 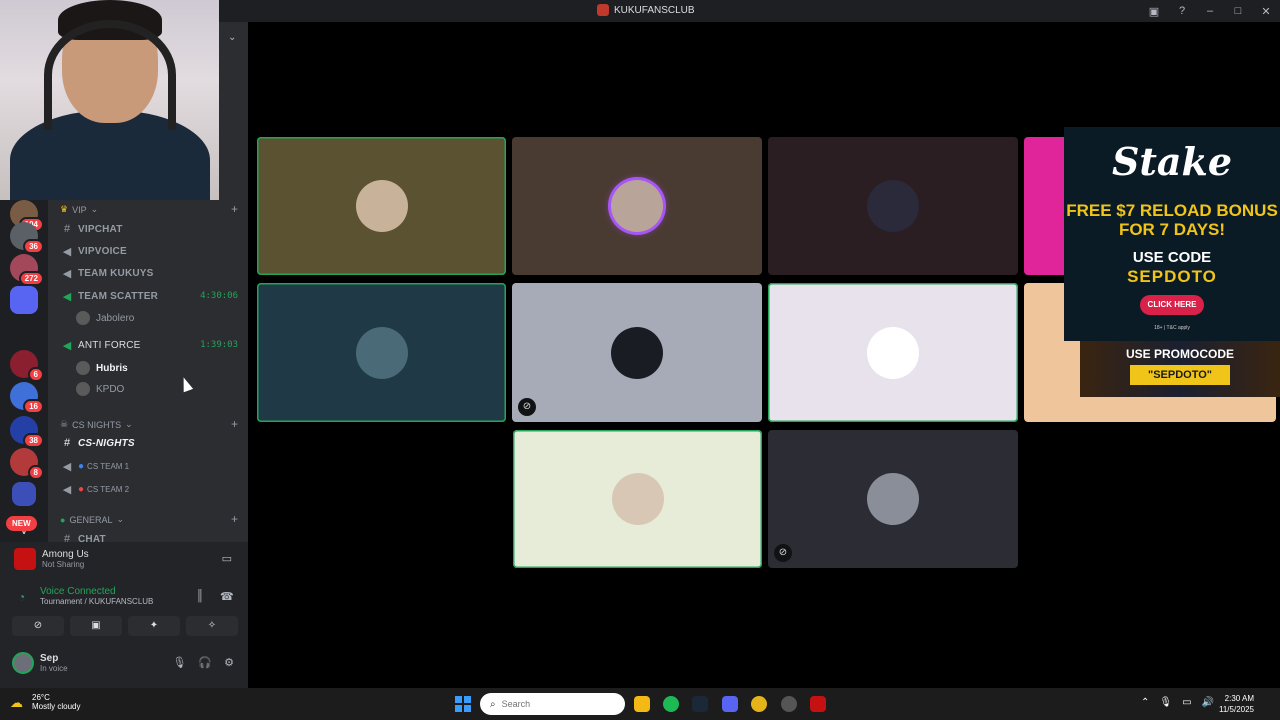 I want to click on channel-timer: 1:39:03, so click(x=219, y=345).